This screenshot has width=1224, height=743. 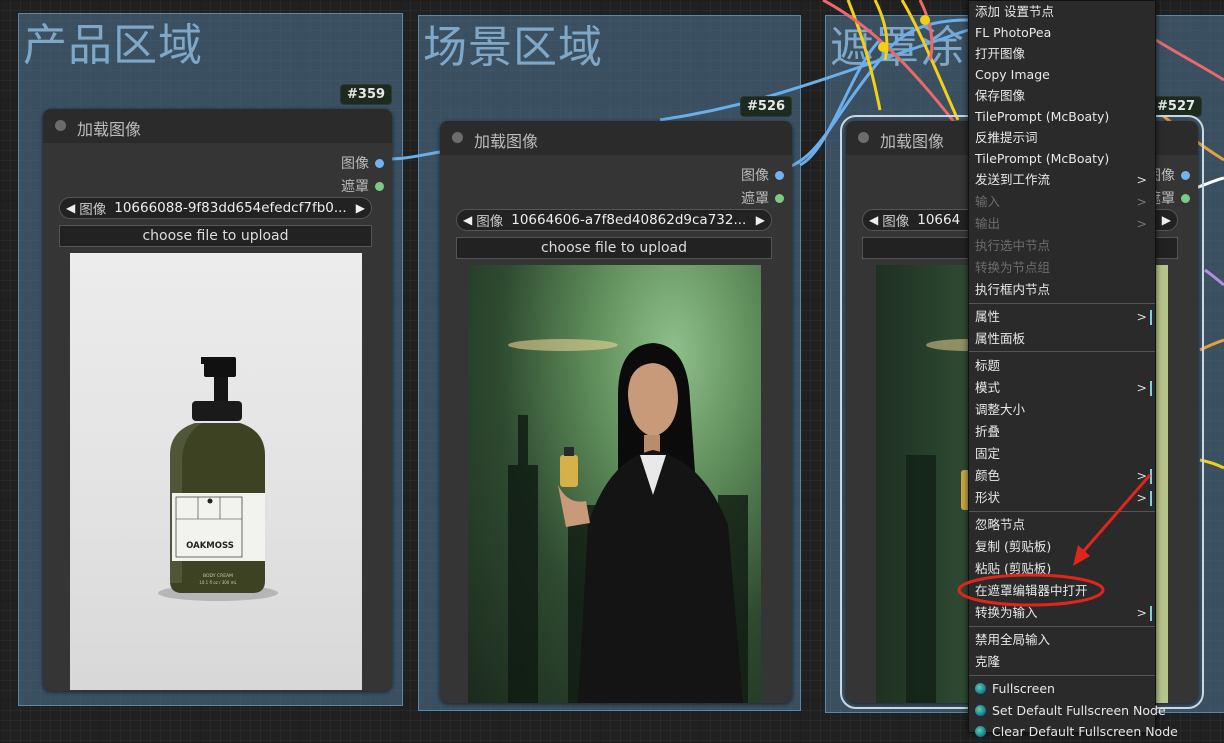 I want to click on menu-item-inputs: 输入 >, so click(x=1062, y=202).